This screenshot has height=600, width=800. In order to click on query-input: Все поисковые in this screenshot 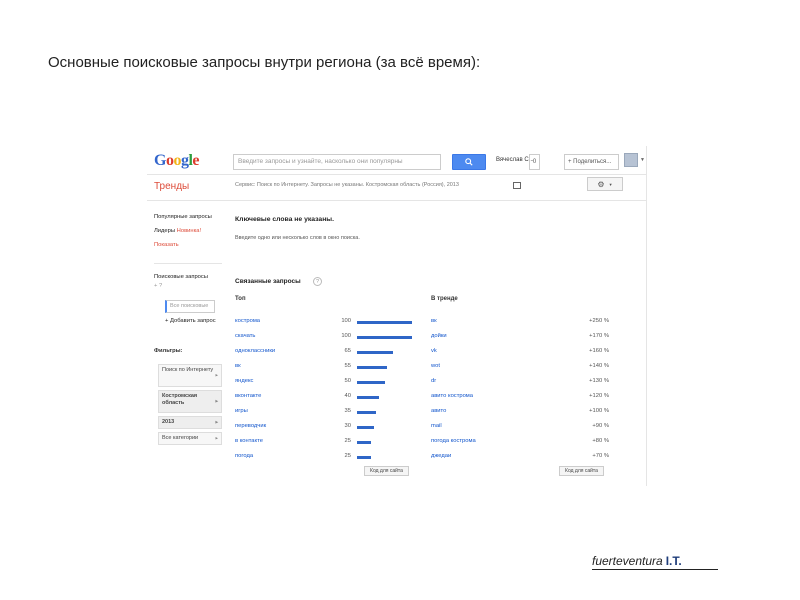, I will do `click(190, 306)`.